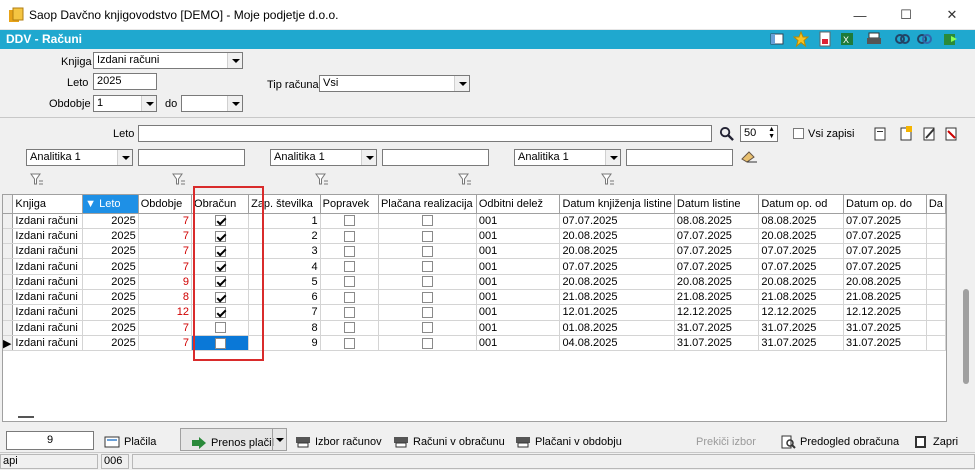 This screenshot has height=470, width=975. What do you see at coordinates (717, 297) in the screenshot?
I see `cell-datum-listine: 21.08.2025` at bounding box center [717, 297].